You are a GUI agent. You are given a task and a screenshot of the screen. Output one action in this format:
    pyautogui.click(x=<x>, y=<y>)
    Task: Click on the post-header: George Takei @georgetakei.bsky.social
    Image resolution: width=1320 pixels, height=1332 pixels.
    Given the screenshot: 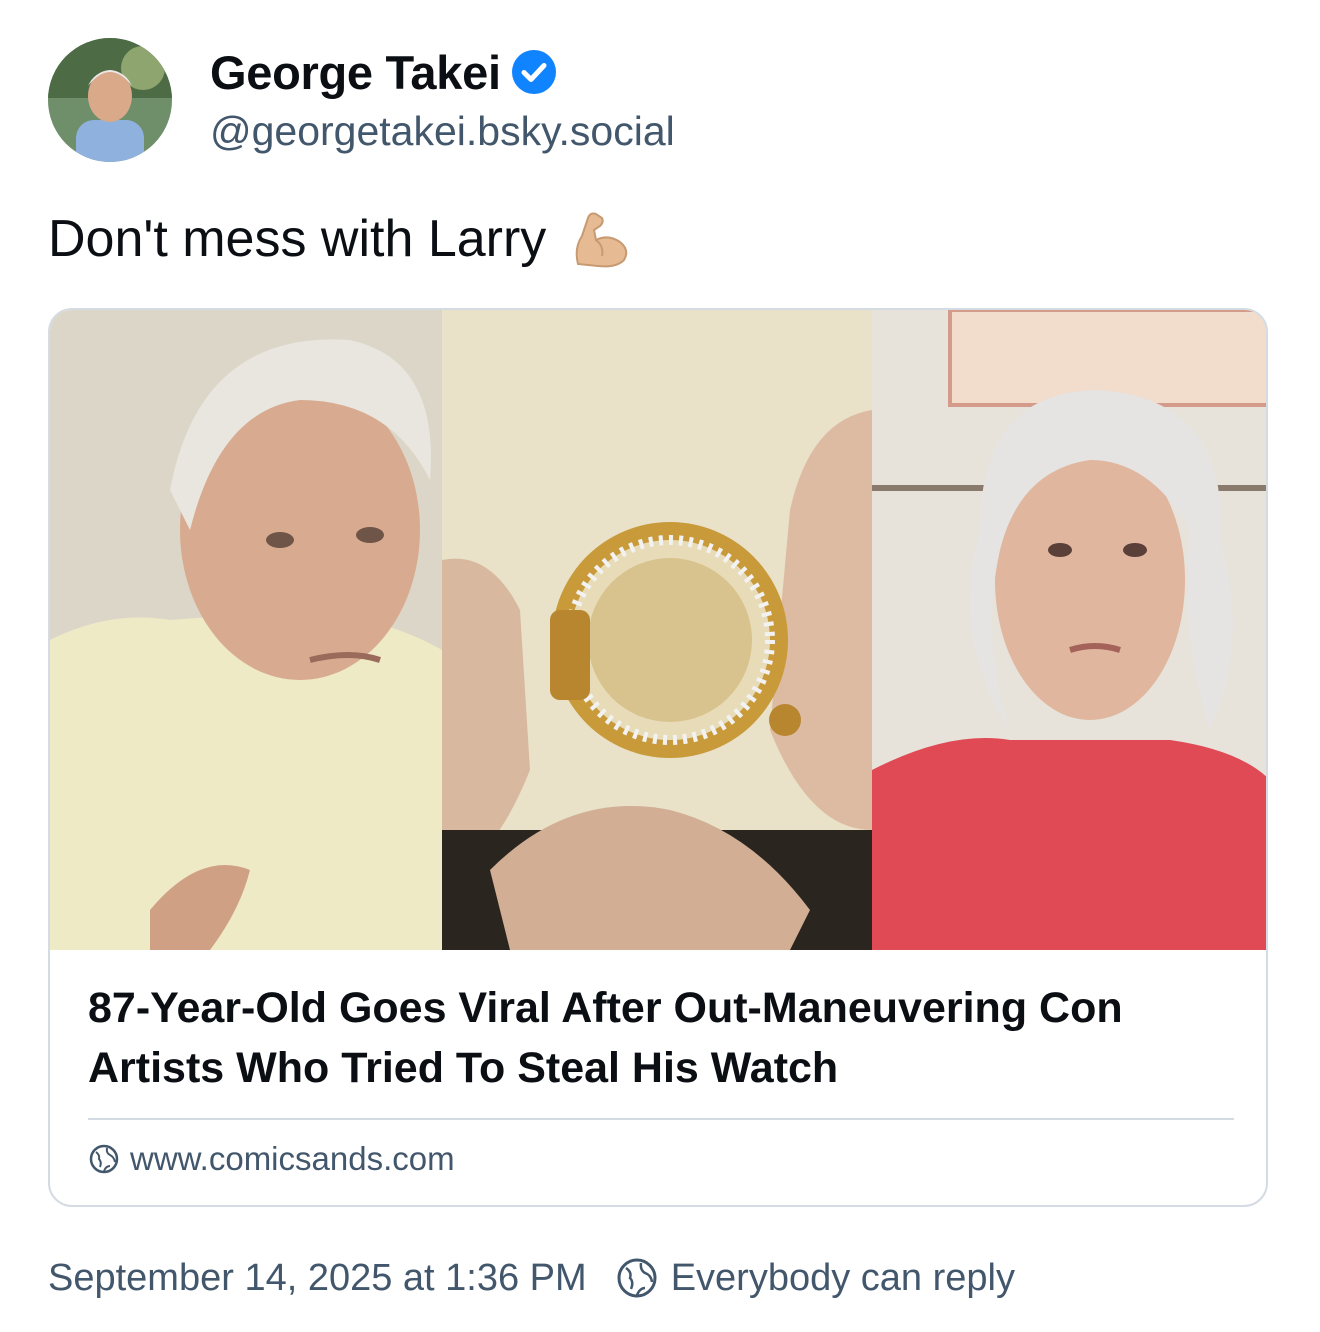 What is the action you would take?
    pyautogui.click(x=648, y=103)
    